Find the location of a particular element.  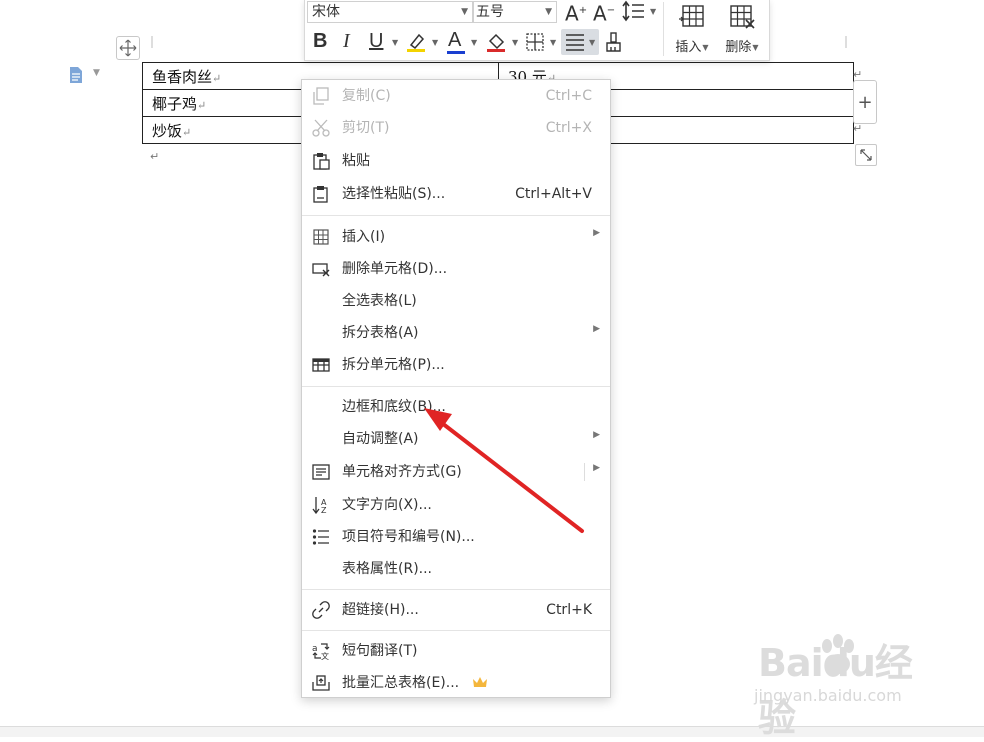

menu-item-insert: 插入(I) ▶ is located at coordinates (456, 237).